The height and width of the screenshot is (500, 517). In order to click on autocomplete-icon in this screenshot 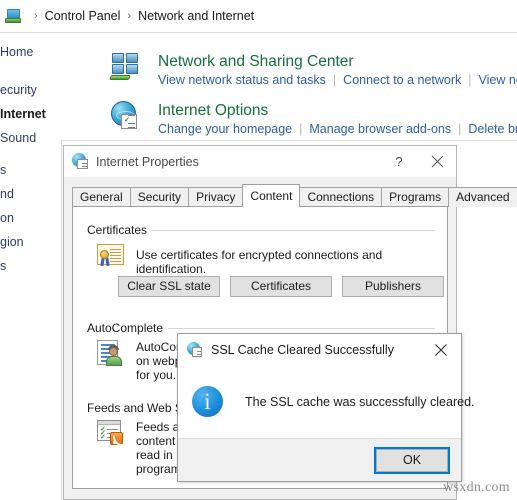, I will do `click(110, 353)`.